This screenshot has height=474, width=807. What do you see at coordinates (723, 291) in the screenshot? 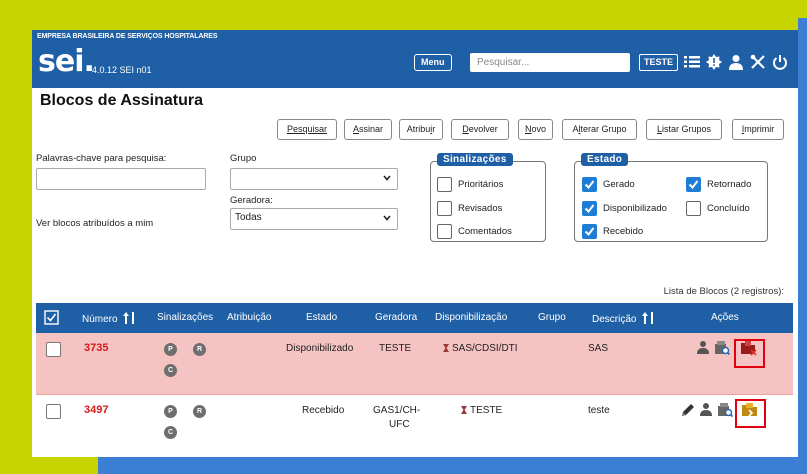
I see `table-caption: Lista de Blocos (2 registros):` at bounding box center [723, 291].